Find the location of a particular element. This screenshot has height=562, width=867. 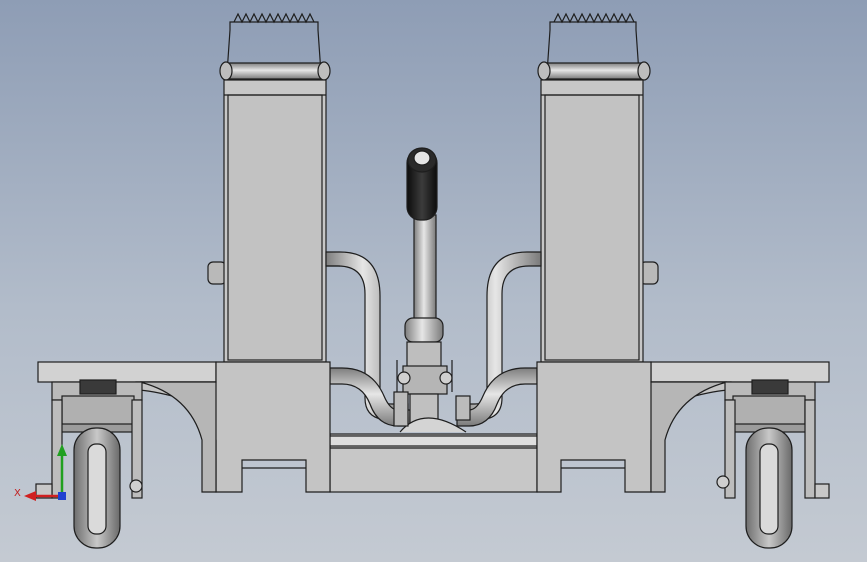

left-side-knob is located at coordinates (217, 273).